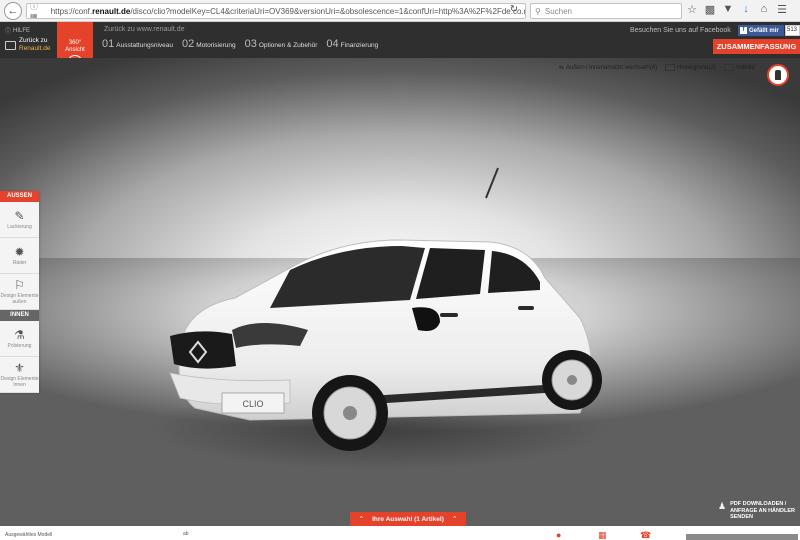  What do you see at coordinates (728, 9) in the screenshot?
I see `pocket-icon: ▼` at bounding box center [728, 9].